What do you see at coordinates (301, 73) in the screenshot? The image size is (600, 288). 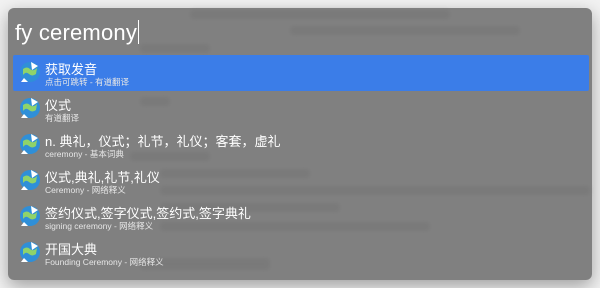 I see `result-row: 获取发音 点击可跳转 - 有道翻译` at bounding box center [301, 73].